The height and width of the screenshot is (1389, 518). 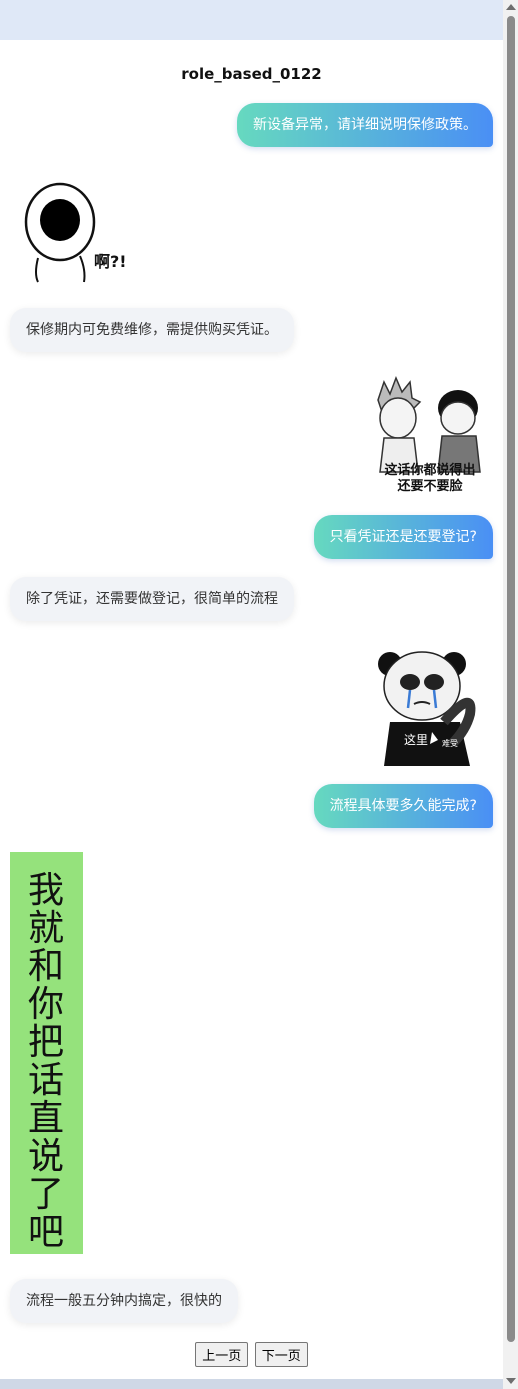 What do you see at coordinates (365, 125) in the screenshot?
I see `user-message-bubble: 新设备异常，请详细说明保修政策。` at bounding box center [365, 125].